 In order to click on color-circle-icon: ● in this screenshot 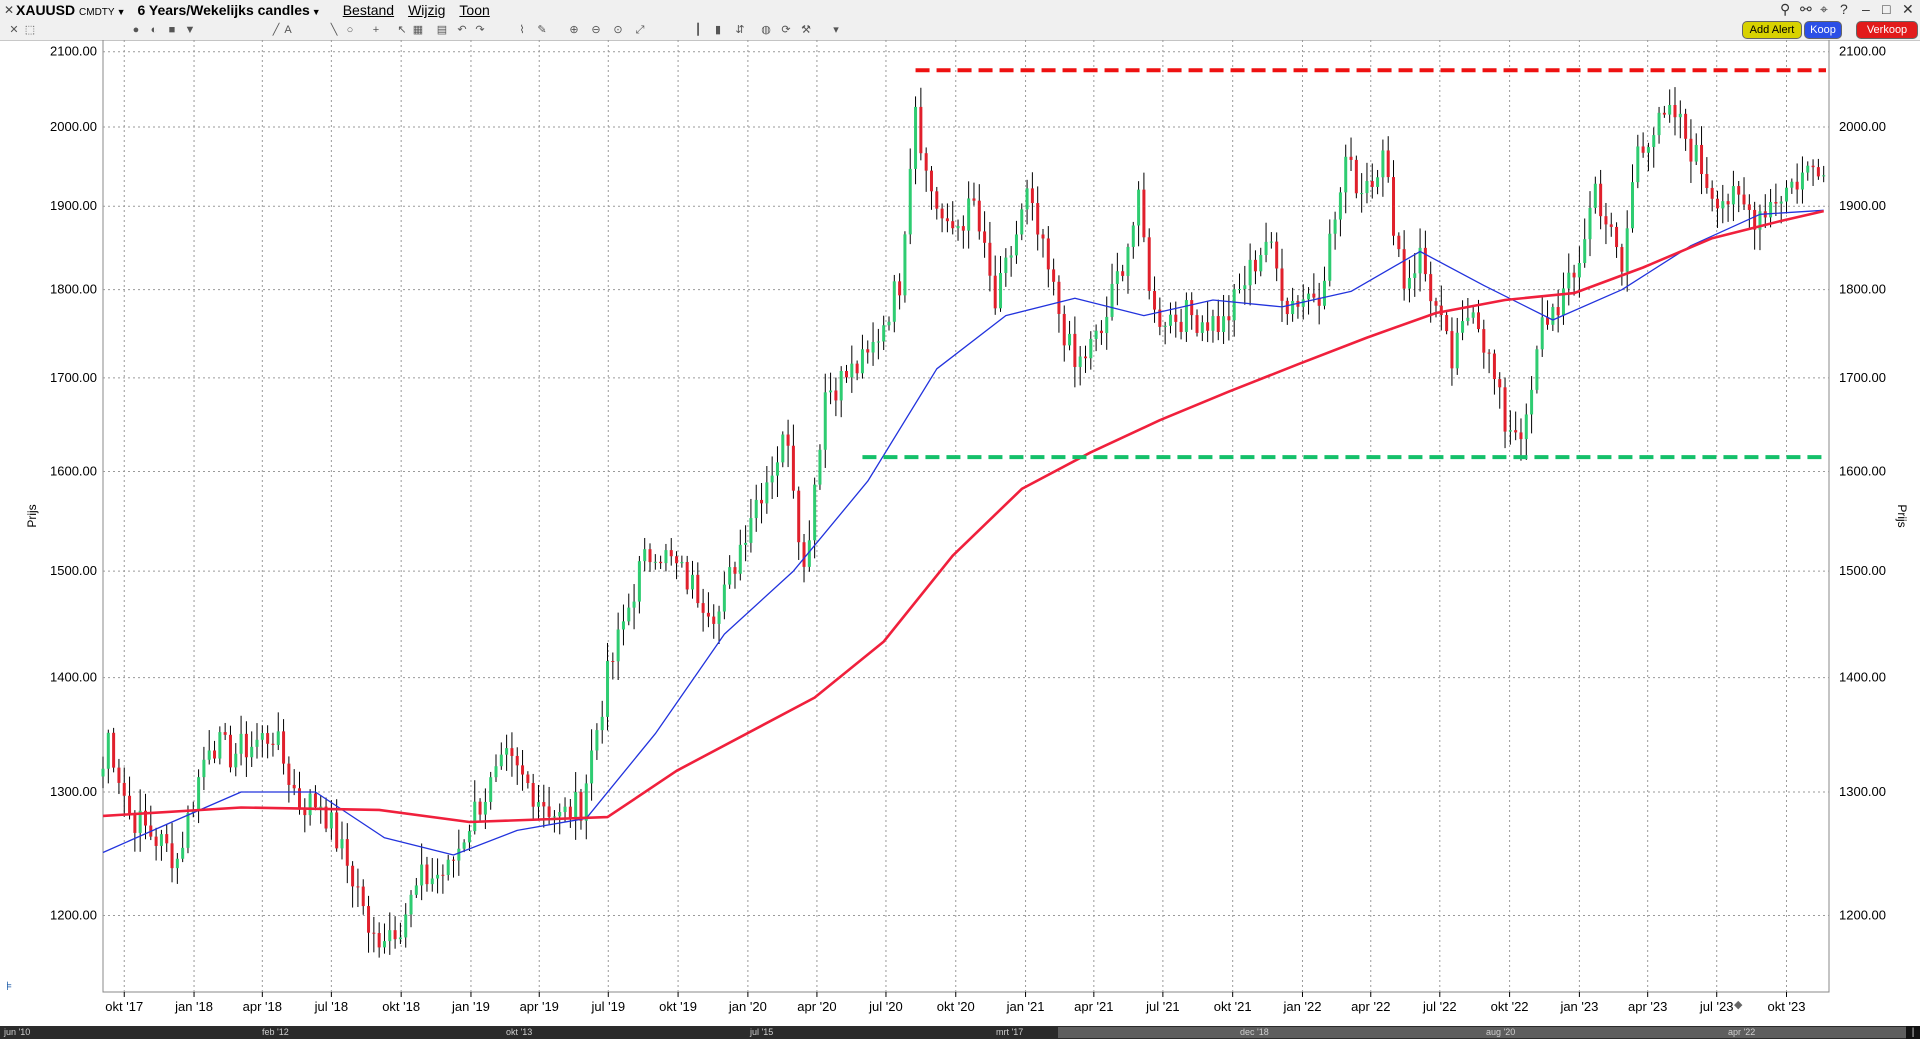, I will do `click(136, 30)`.